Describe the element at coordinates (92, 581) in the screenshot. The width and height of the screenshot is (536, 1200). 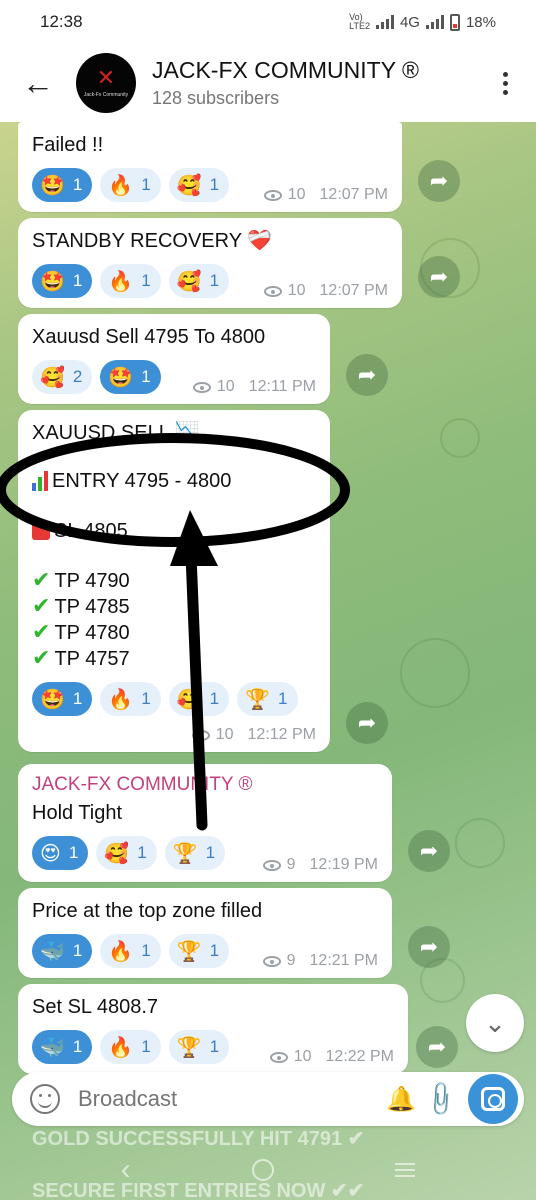
I see `tp-text: TP 4790` at that location.